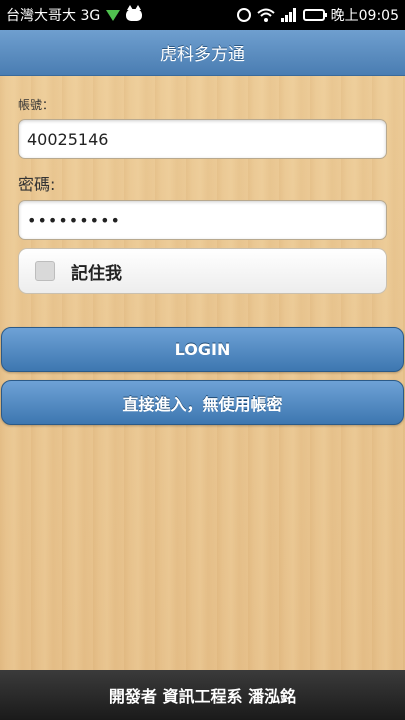  What do you see at coordinates (36, 105) in the screenshot?
I see `account-label: 帳號：` at bounding box center [36, 105].